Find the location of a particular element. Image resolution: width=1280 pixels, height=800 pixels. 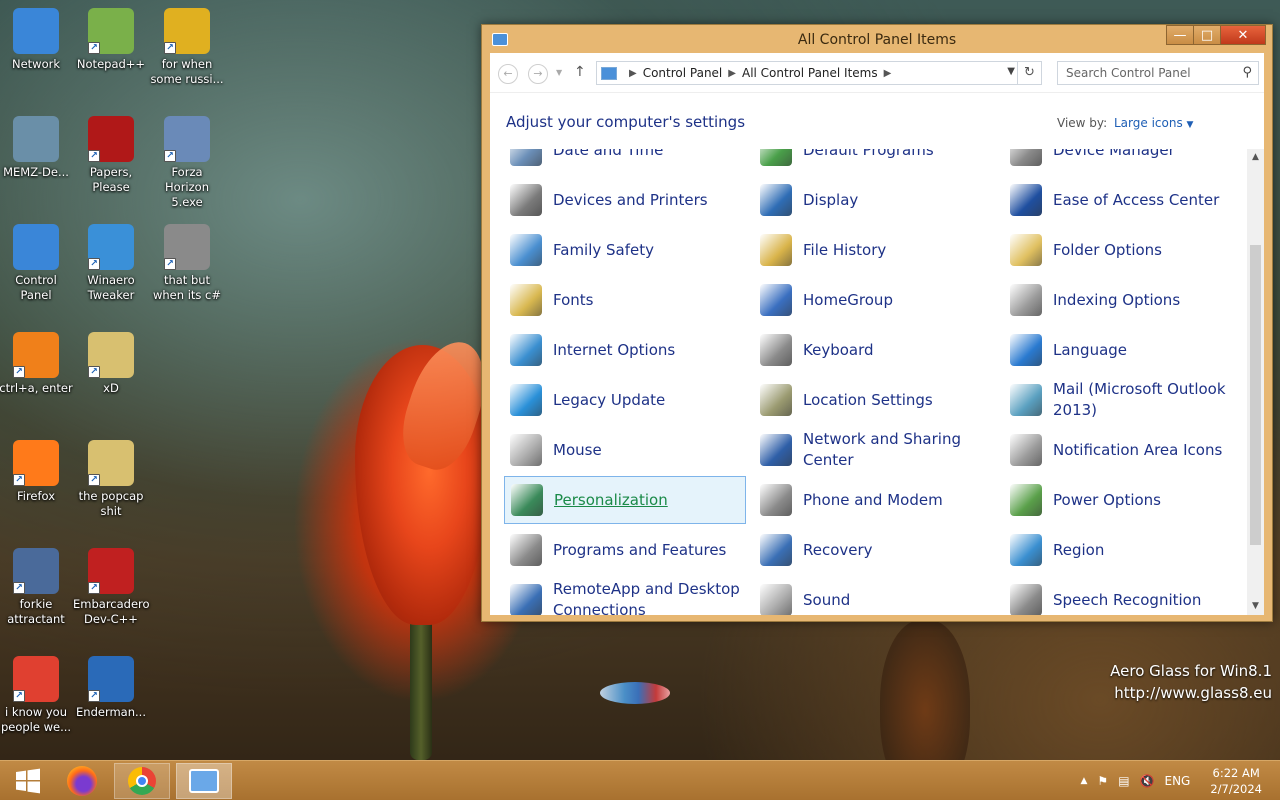

desktop-icon: ↗ Notepad++ is located at coordinates (111, 40).